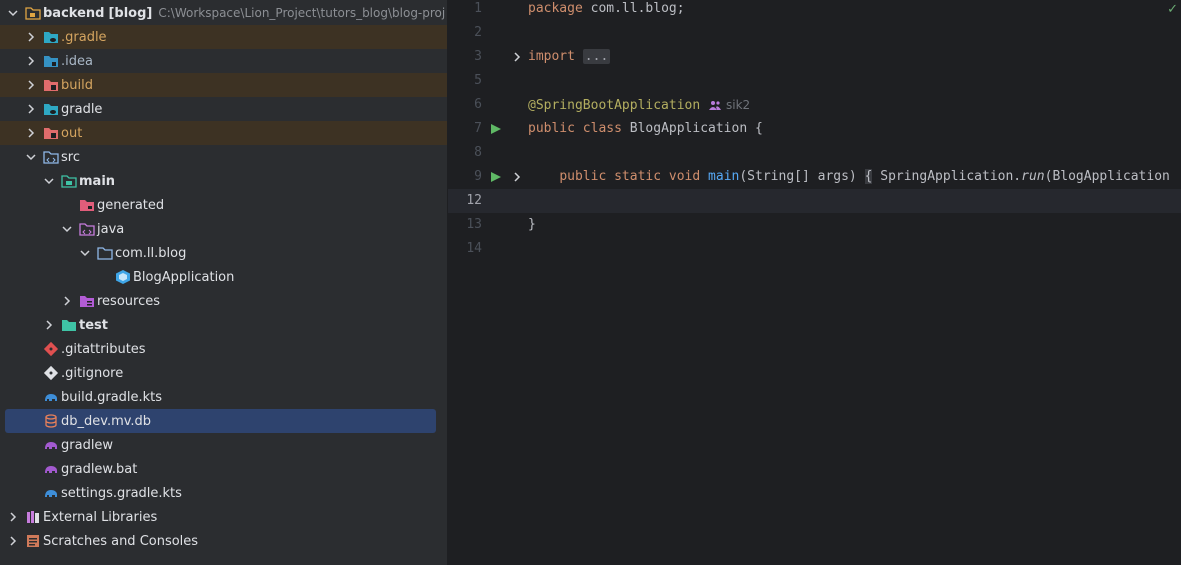  I want to click on code-line-class: public class BlogApplication {, so click(645, 129).